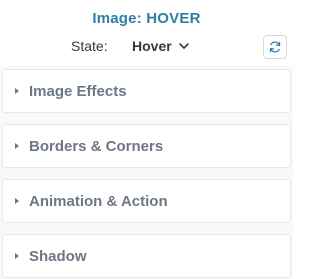 This screenshot has width=320, height=279. I want to click on section-animation-action: Animation & Action, so click(146, 201).